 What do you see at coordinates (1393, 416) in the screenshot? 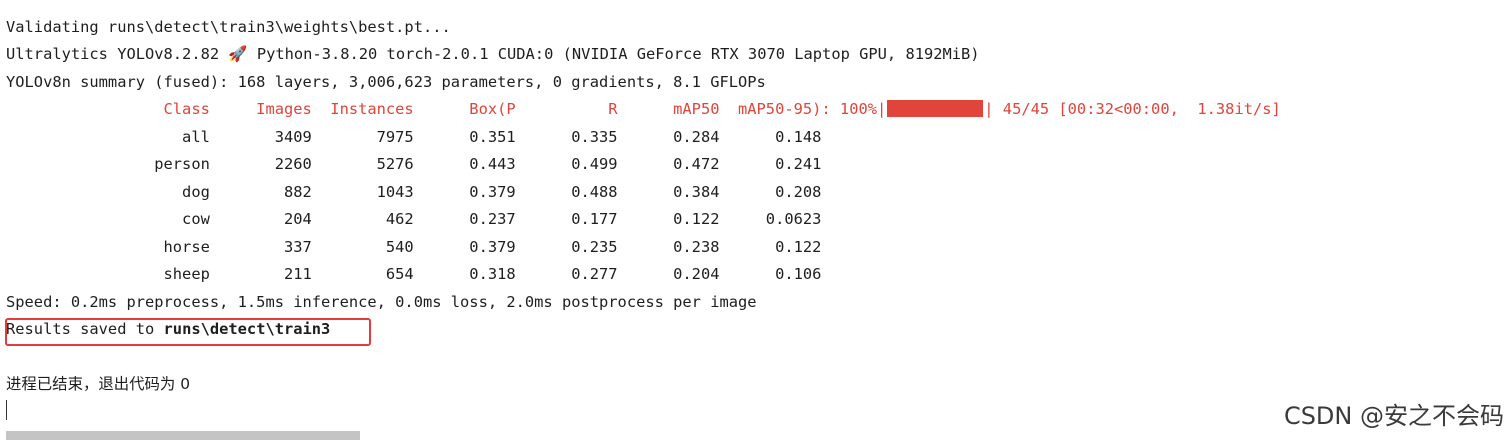
I see `csdn-watermark: CSDN @安之不会码` at bounding box center [1393, 416].